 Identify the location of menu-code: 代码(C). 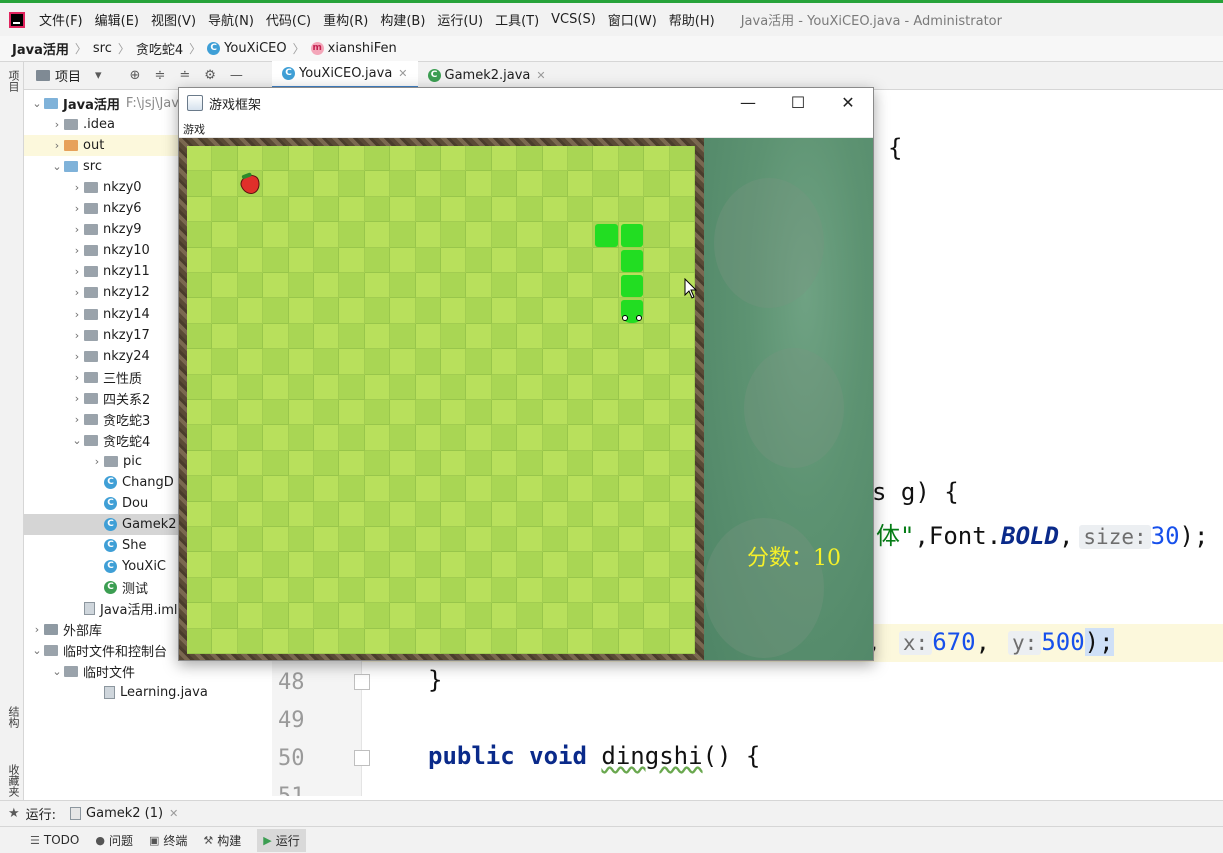
(288, 19).